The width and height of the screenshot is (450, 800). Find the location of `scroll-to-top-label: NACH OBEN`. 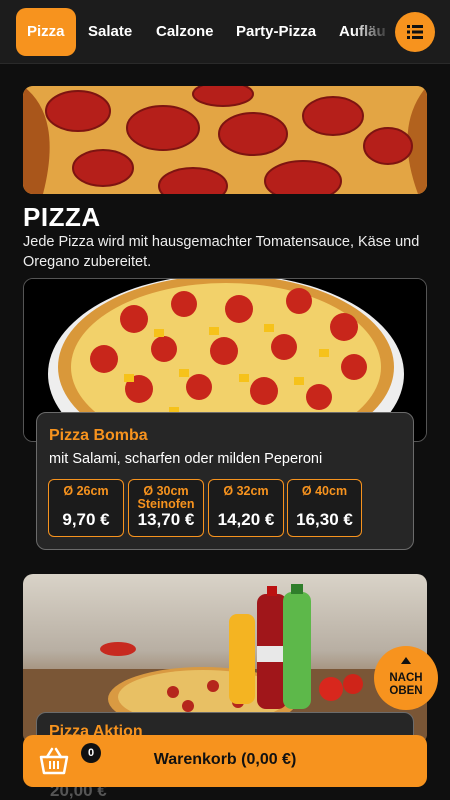

scroll-to-top-label: NACH OBEN is located at coordinates (406, 684).